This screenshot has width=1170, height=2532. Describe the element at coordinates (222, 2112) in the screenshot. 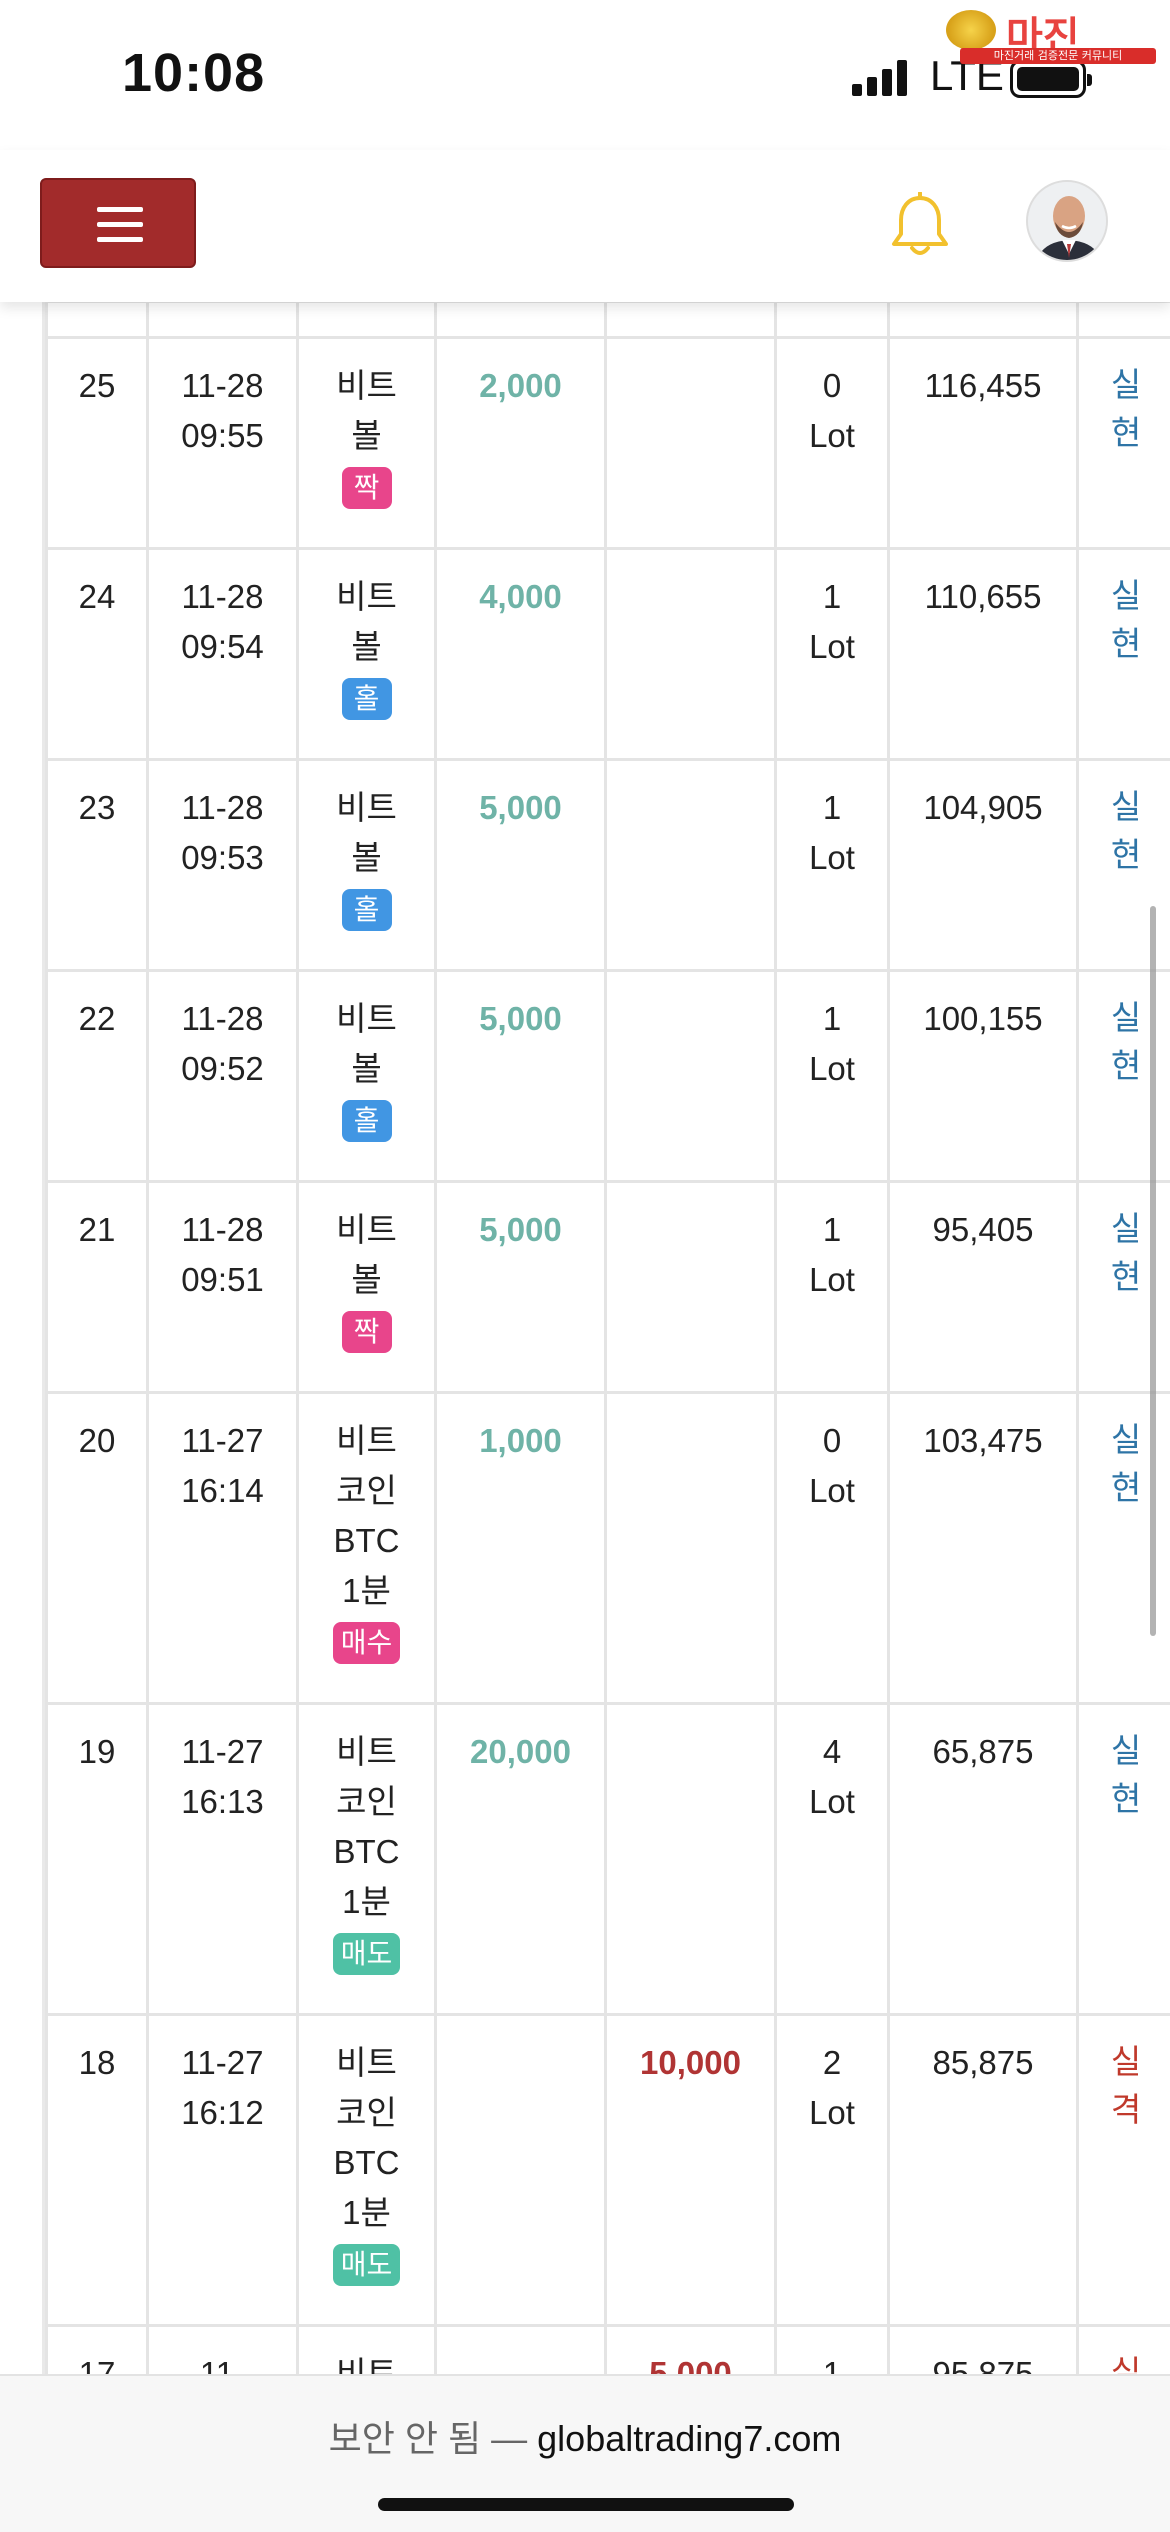

I see `trade-time: 16:12` at that location.